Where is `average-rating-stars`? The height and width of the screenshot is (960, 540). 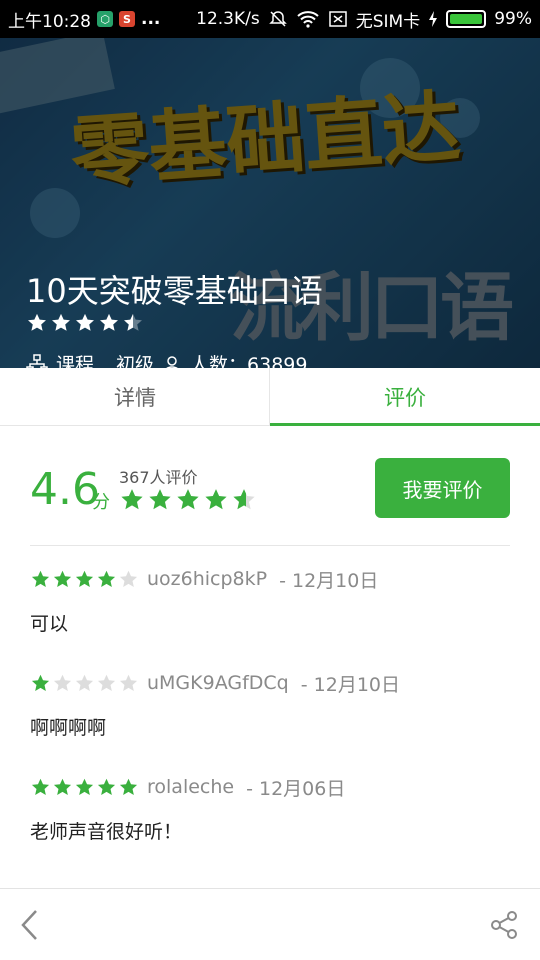
average-rating-stars is located at coordinates (188, 500).